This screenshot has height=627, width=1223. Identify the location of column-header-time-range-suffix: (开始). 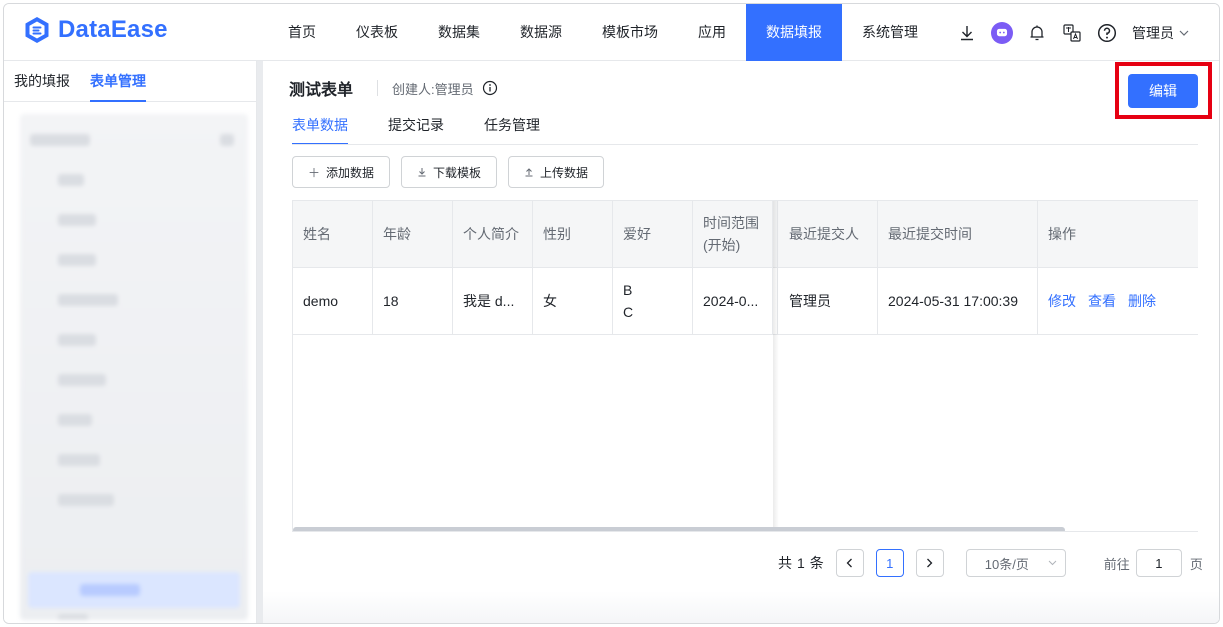
(722, 245).